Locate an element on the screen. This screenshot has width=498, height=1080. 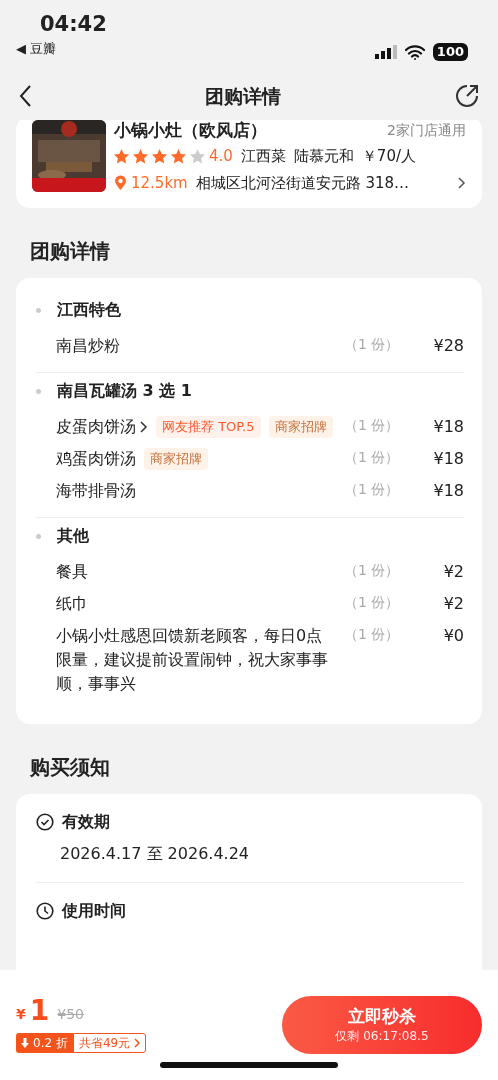
down-arrow-icon is located at coordinates (25, 1043).